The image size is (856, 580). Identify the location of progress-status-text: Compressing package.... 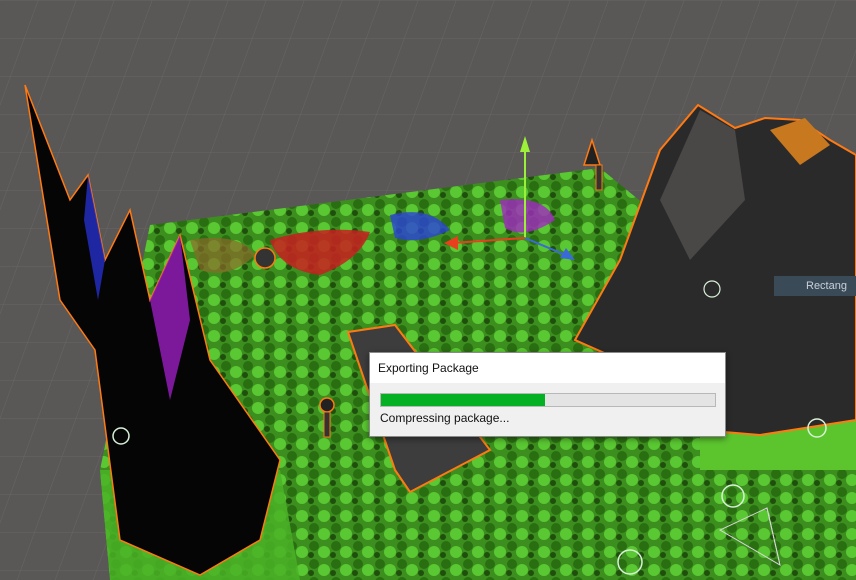
(445, 418).